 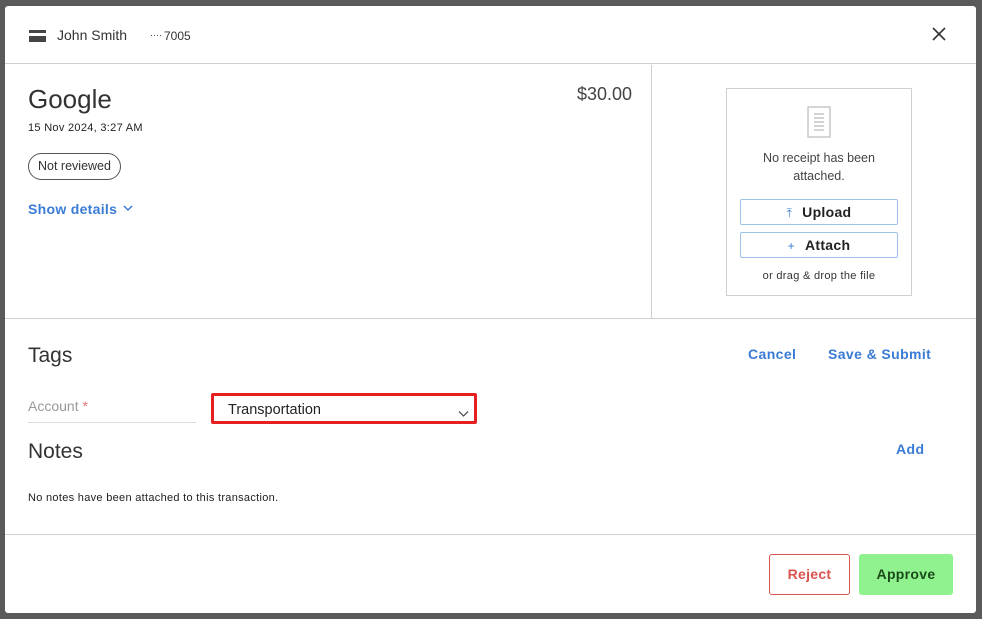 I want to click on status-badge: Not reviewed, so click(x=74, y=166).